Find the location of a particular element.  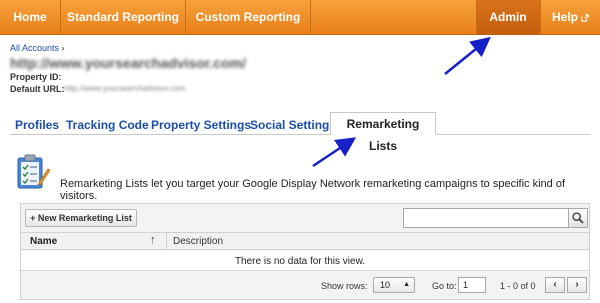

nav-custom-reporting: Custom Reporting is located at coordinates (248, 17).